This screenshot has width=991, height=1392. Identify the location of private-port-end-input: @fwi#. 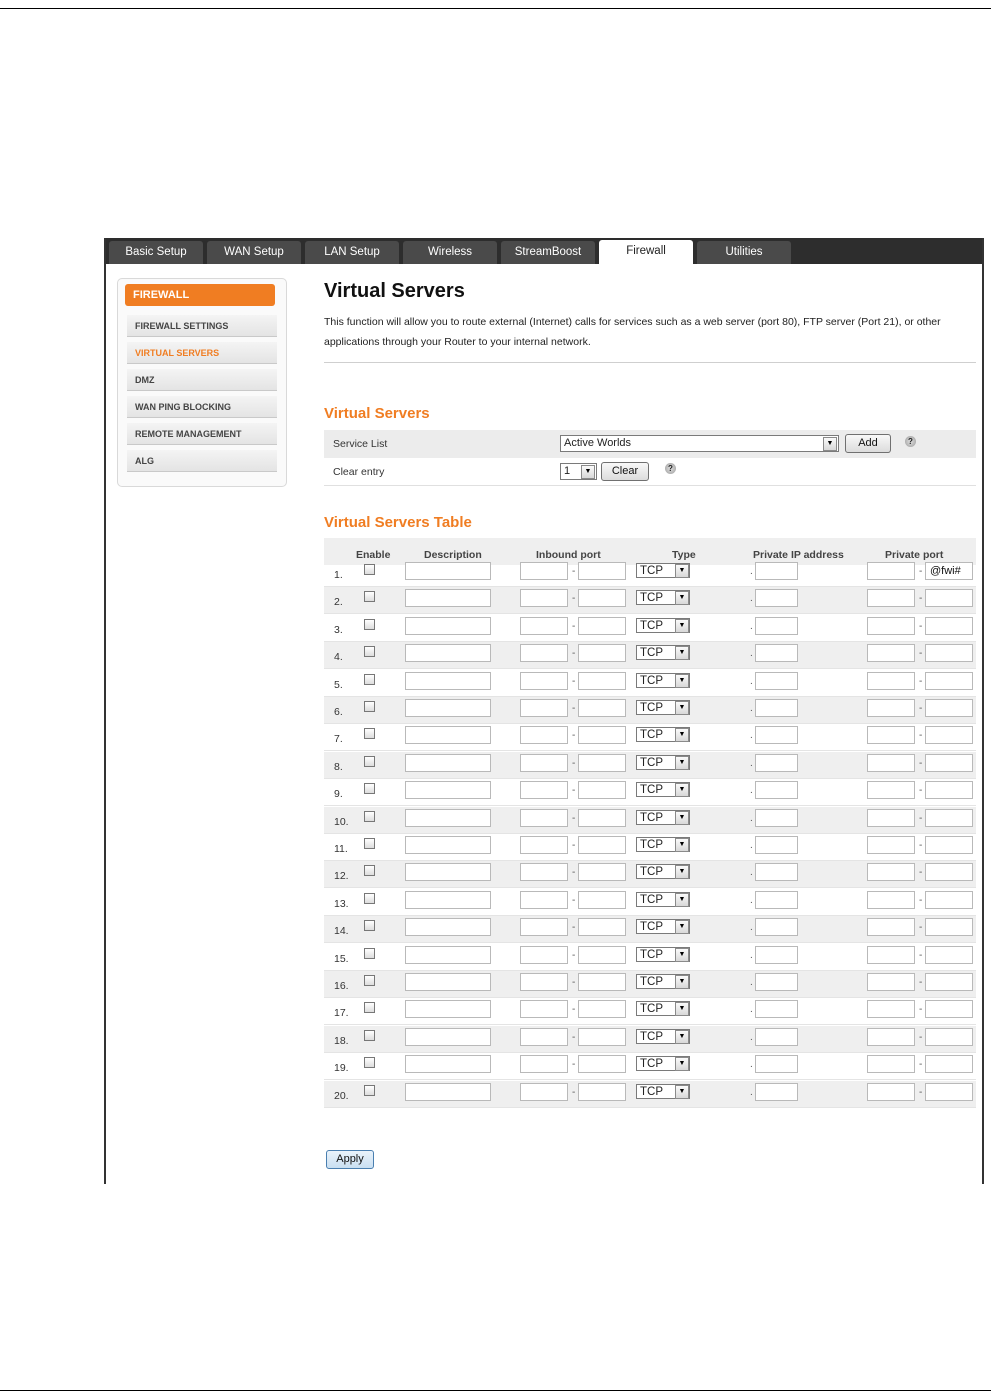
(949, 571).